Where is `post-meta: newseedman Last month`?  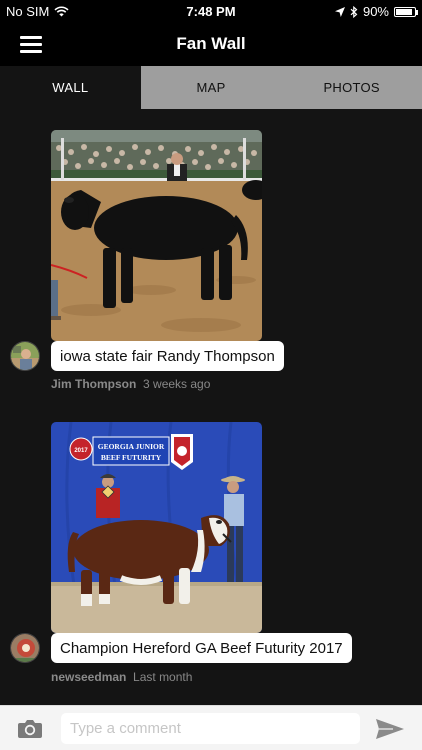
post-meta: newseedman Last month is located at coordinates (121, 677).